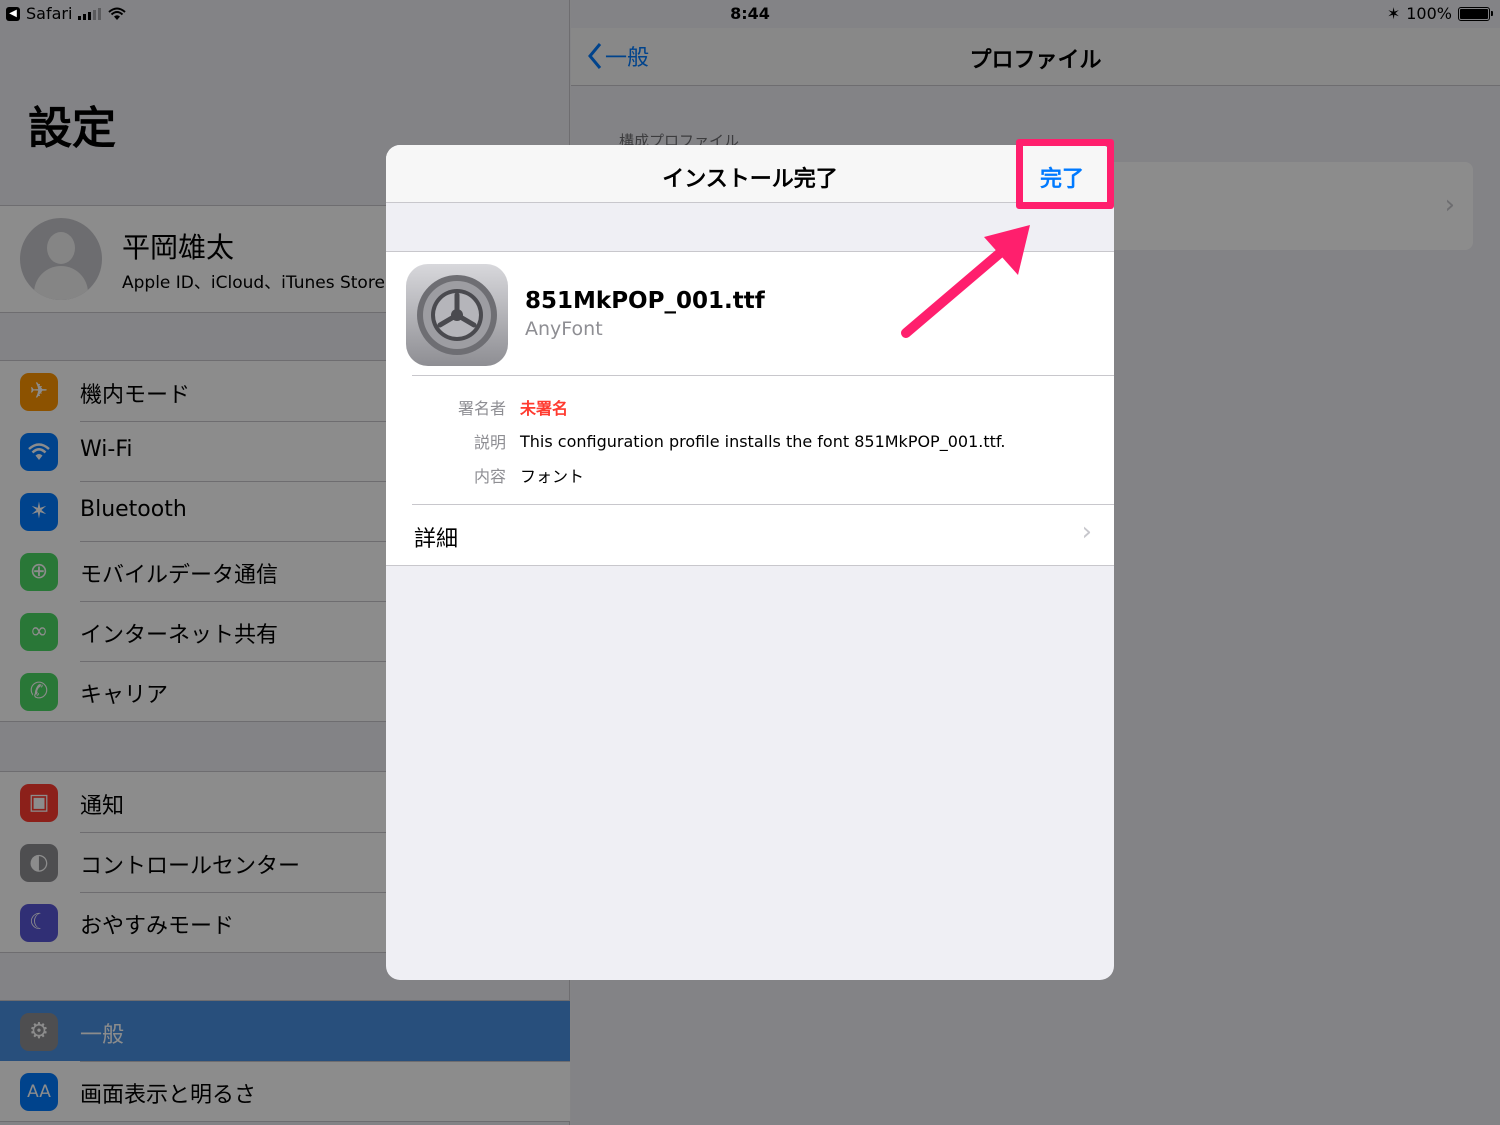 The height and width of the screenshot is (1125, 1500). Describe the element at coordinates (763, 407) in the screenshot. I see `meta-row-signer: 署名者 未署名` at that location.